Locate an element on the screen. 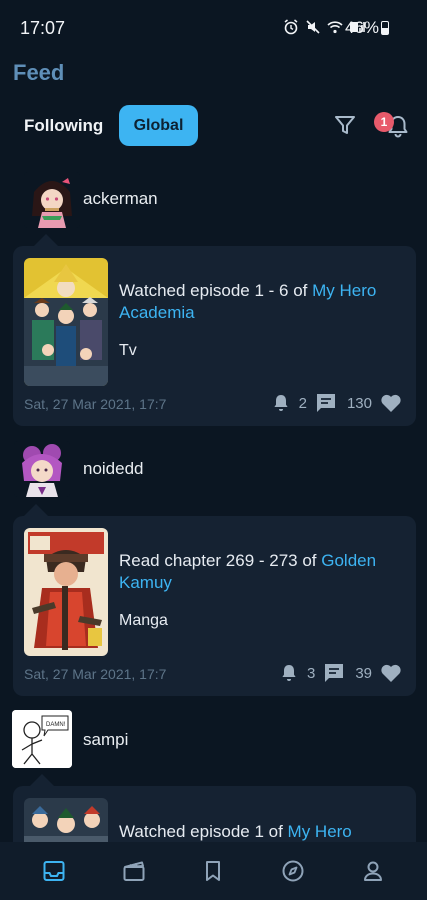 The height and width of the screenshot is (900, 427). reply-count: 2 is located at coordinates (302, 403).